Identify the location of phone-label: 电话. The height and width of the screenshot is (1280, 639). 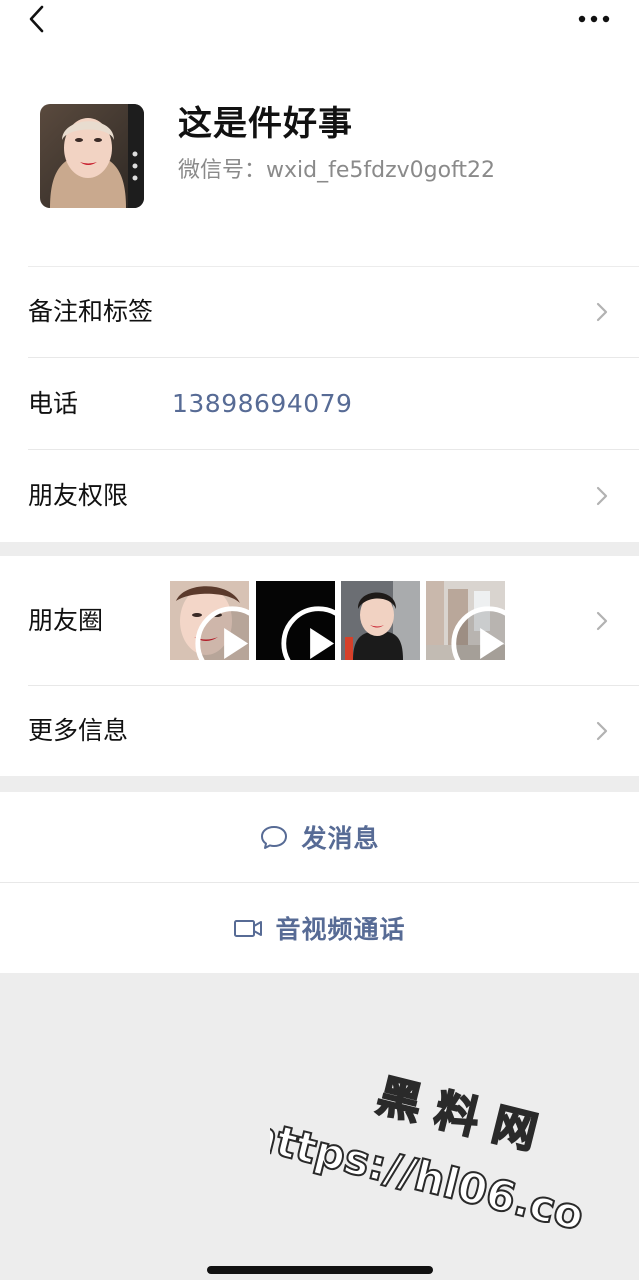
(53, 403).